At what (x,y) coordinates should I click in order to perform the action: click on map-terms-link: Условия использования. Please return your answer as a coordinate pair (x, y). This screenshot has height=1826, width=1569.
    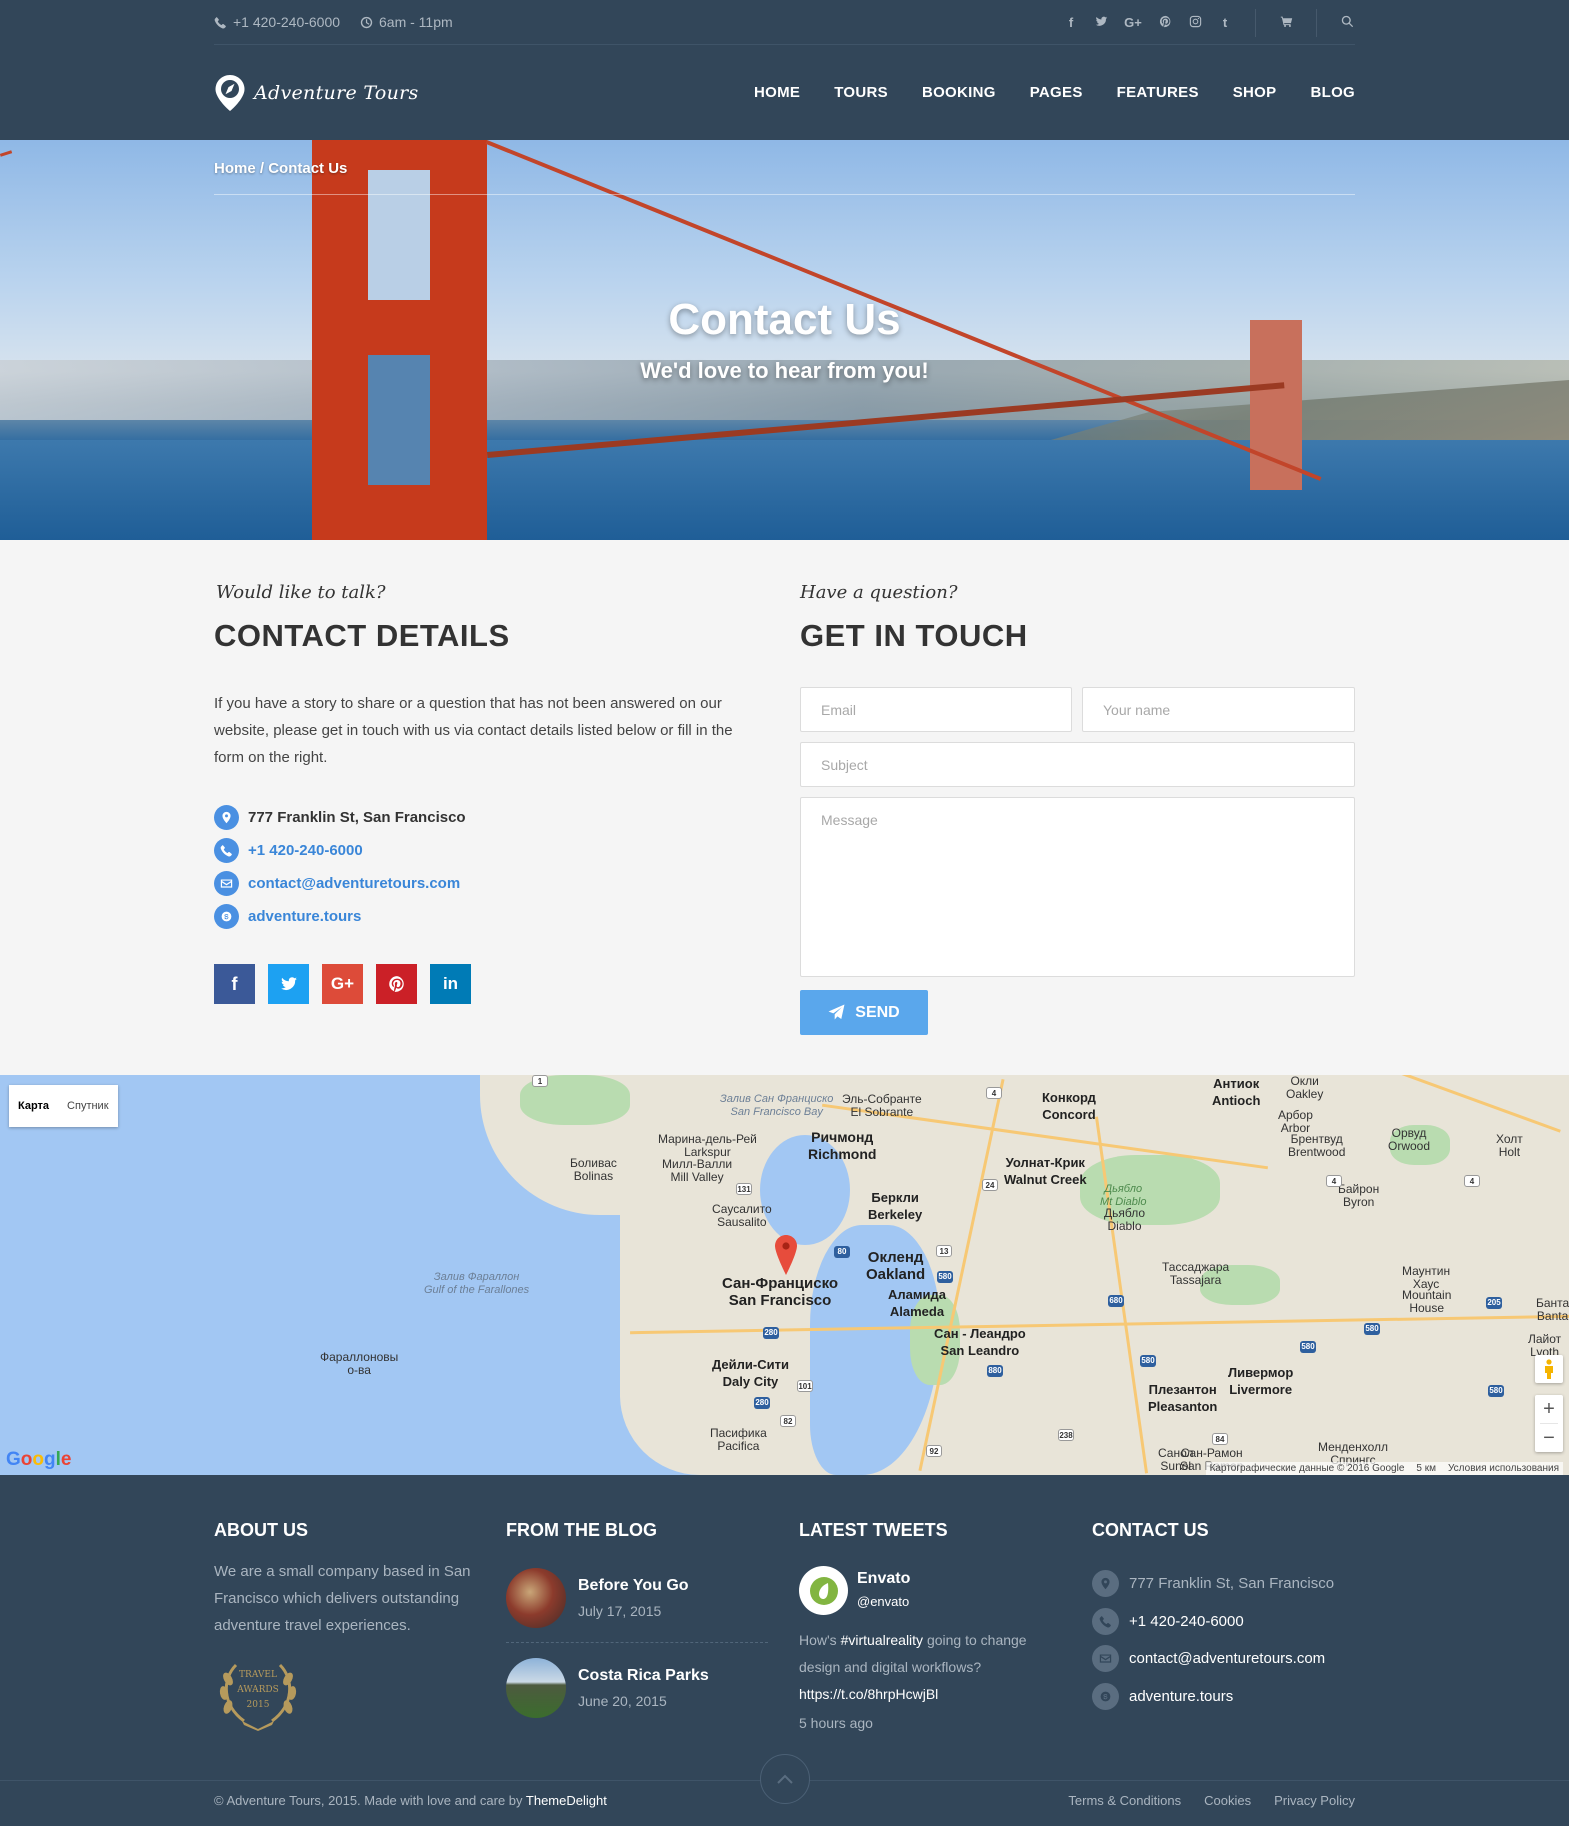
    Looking at the image, I should click on (1503, 1468).